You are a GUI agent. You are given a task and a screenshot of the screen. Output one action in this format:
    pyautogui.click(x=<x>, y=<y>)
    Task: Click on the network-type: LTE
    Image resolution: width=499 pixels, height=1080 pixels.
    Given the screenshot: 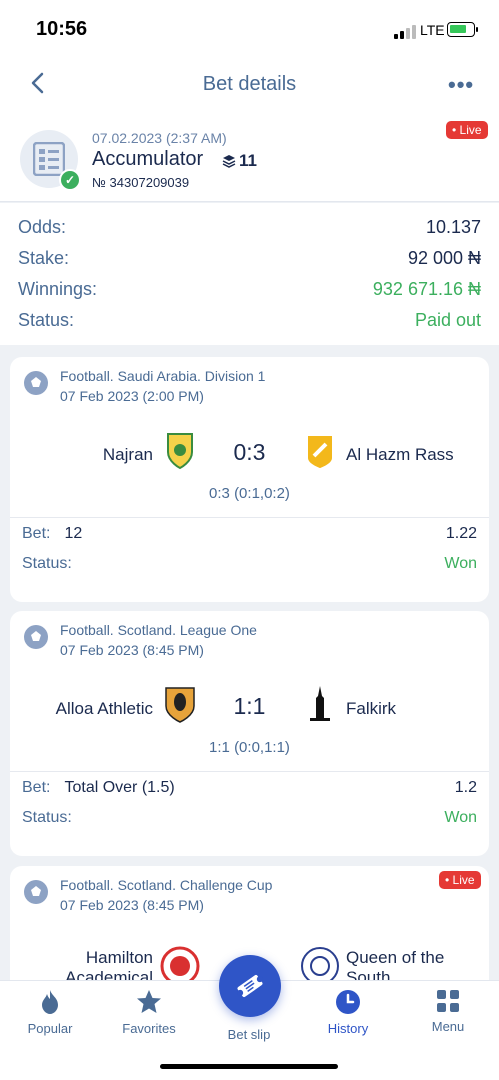 What is the action you would take?
    pyautogui.click(x=432, y=30)
    